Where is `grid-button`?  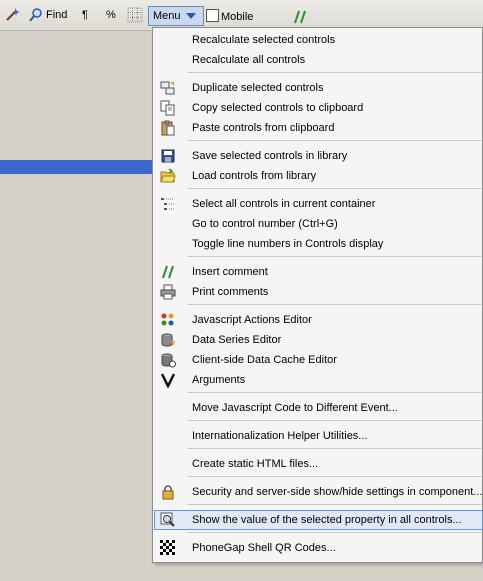 grid-button is located at coordinates (135, 15).